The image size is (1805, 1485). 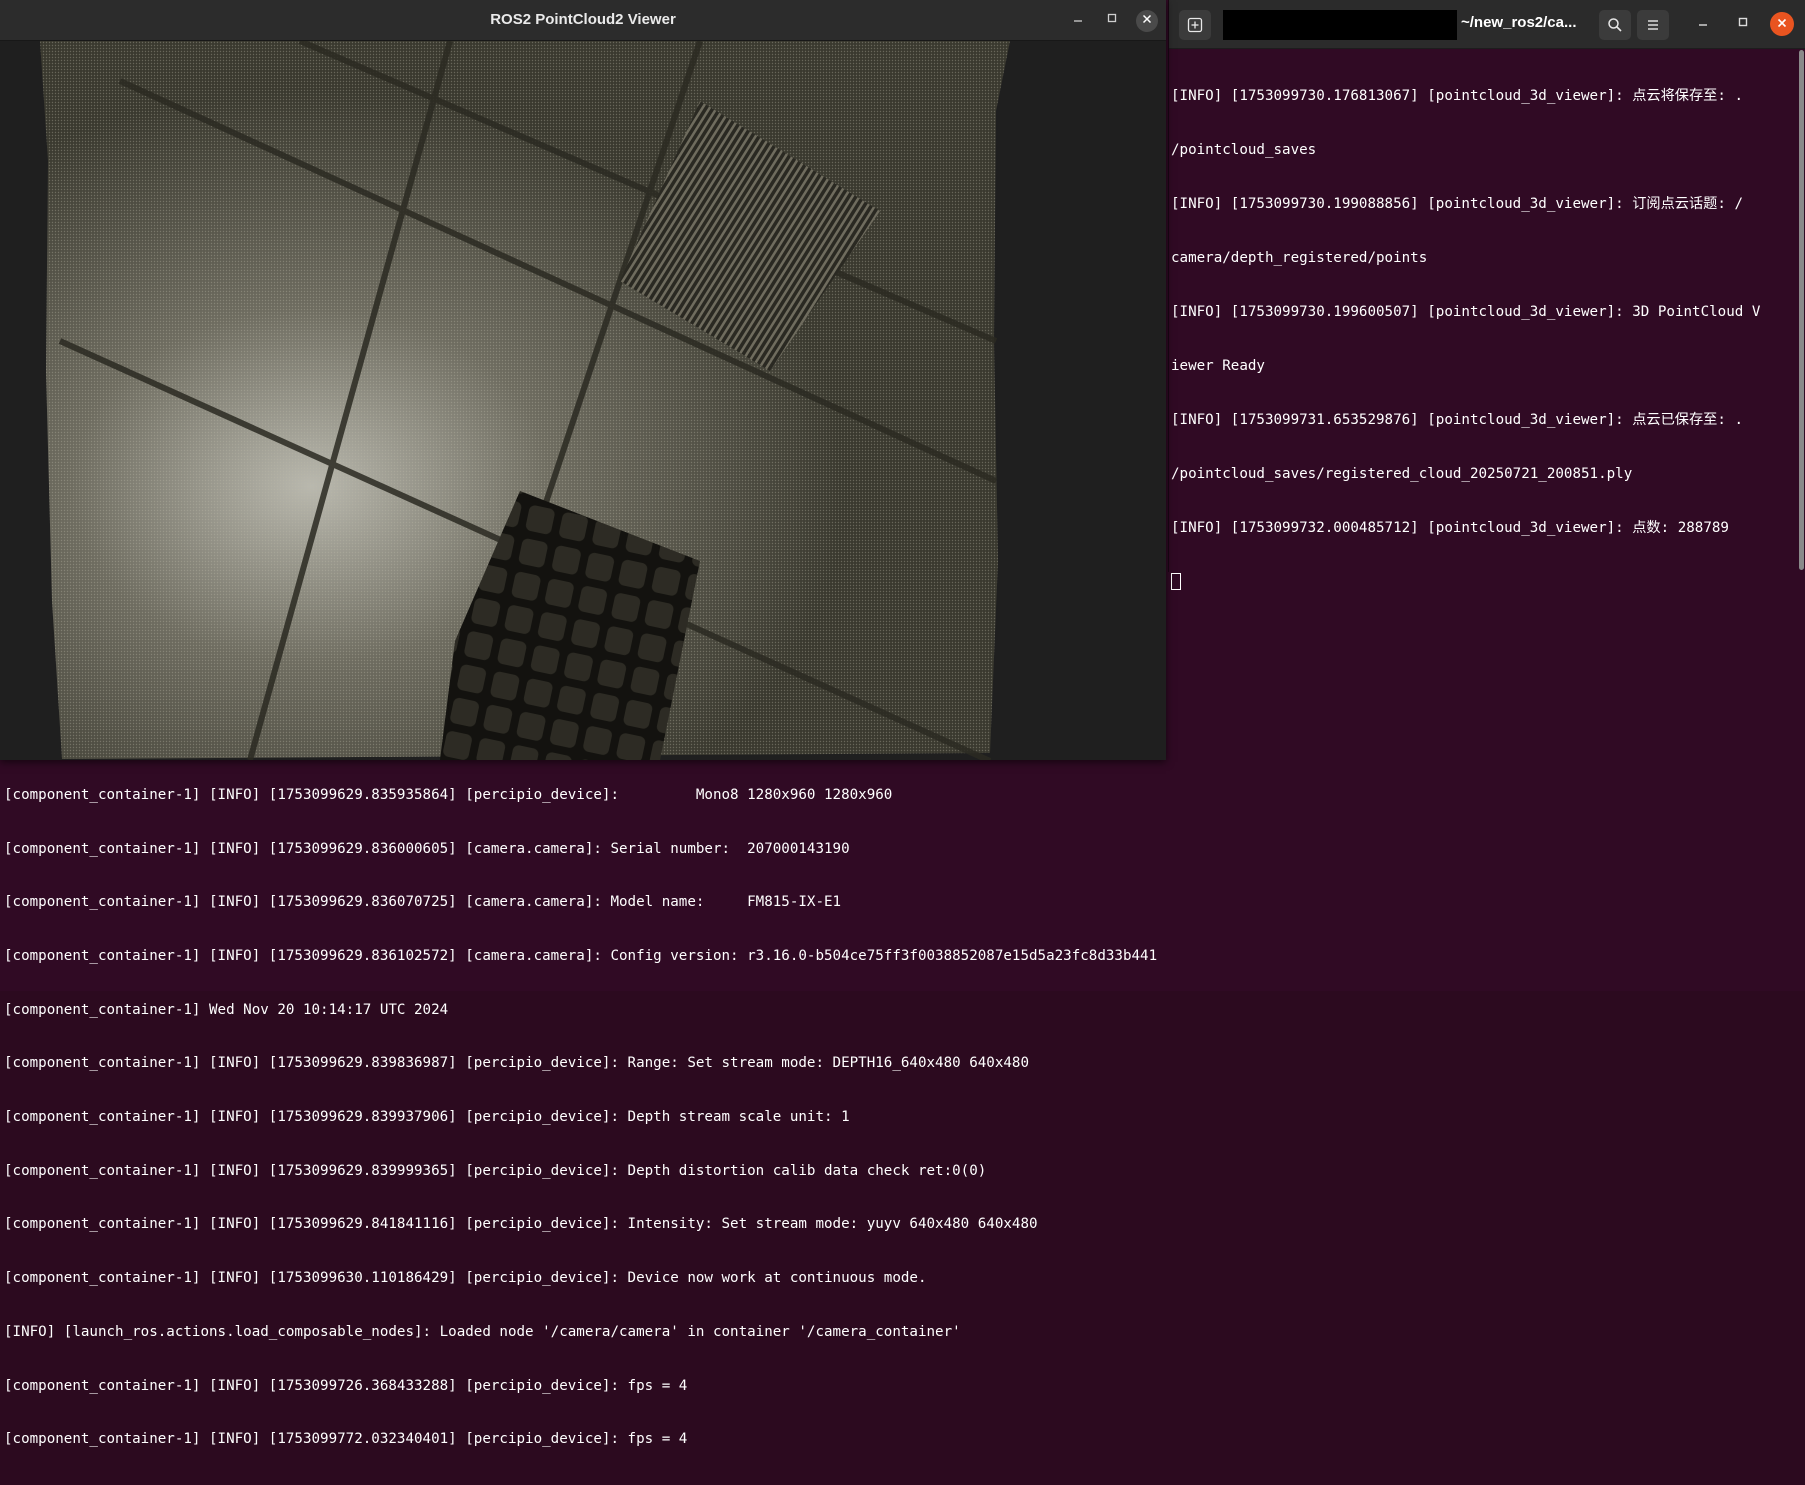 I want to click on terminal-line: /pointcloud_saves, so click(x=1244, y=150).